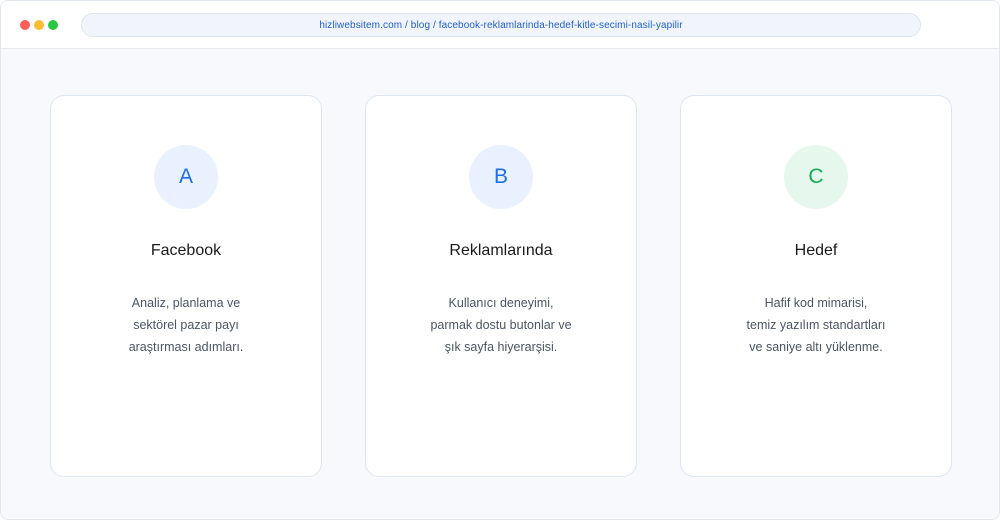  Describe the element at coordinates (25, 25) in the screenshot. I see `close-window-button` at that location.